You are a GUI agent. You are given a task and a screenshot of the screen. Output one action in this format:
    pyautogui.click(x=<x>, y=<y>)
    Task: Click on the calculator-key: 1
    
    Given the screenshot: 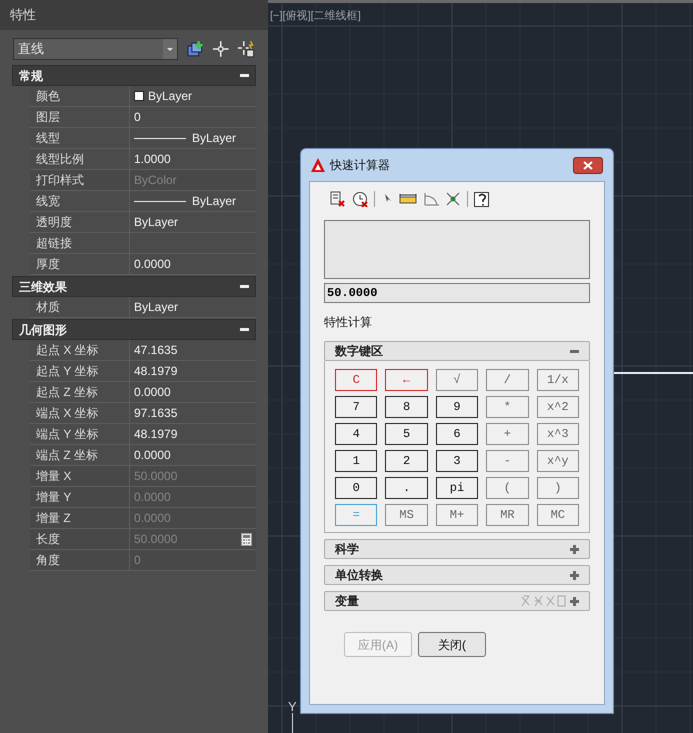 What is the action you would take?
    pyautogui.click(x=356, y=461)
    